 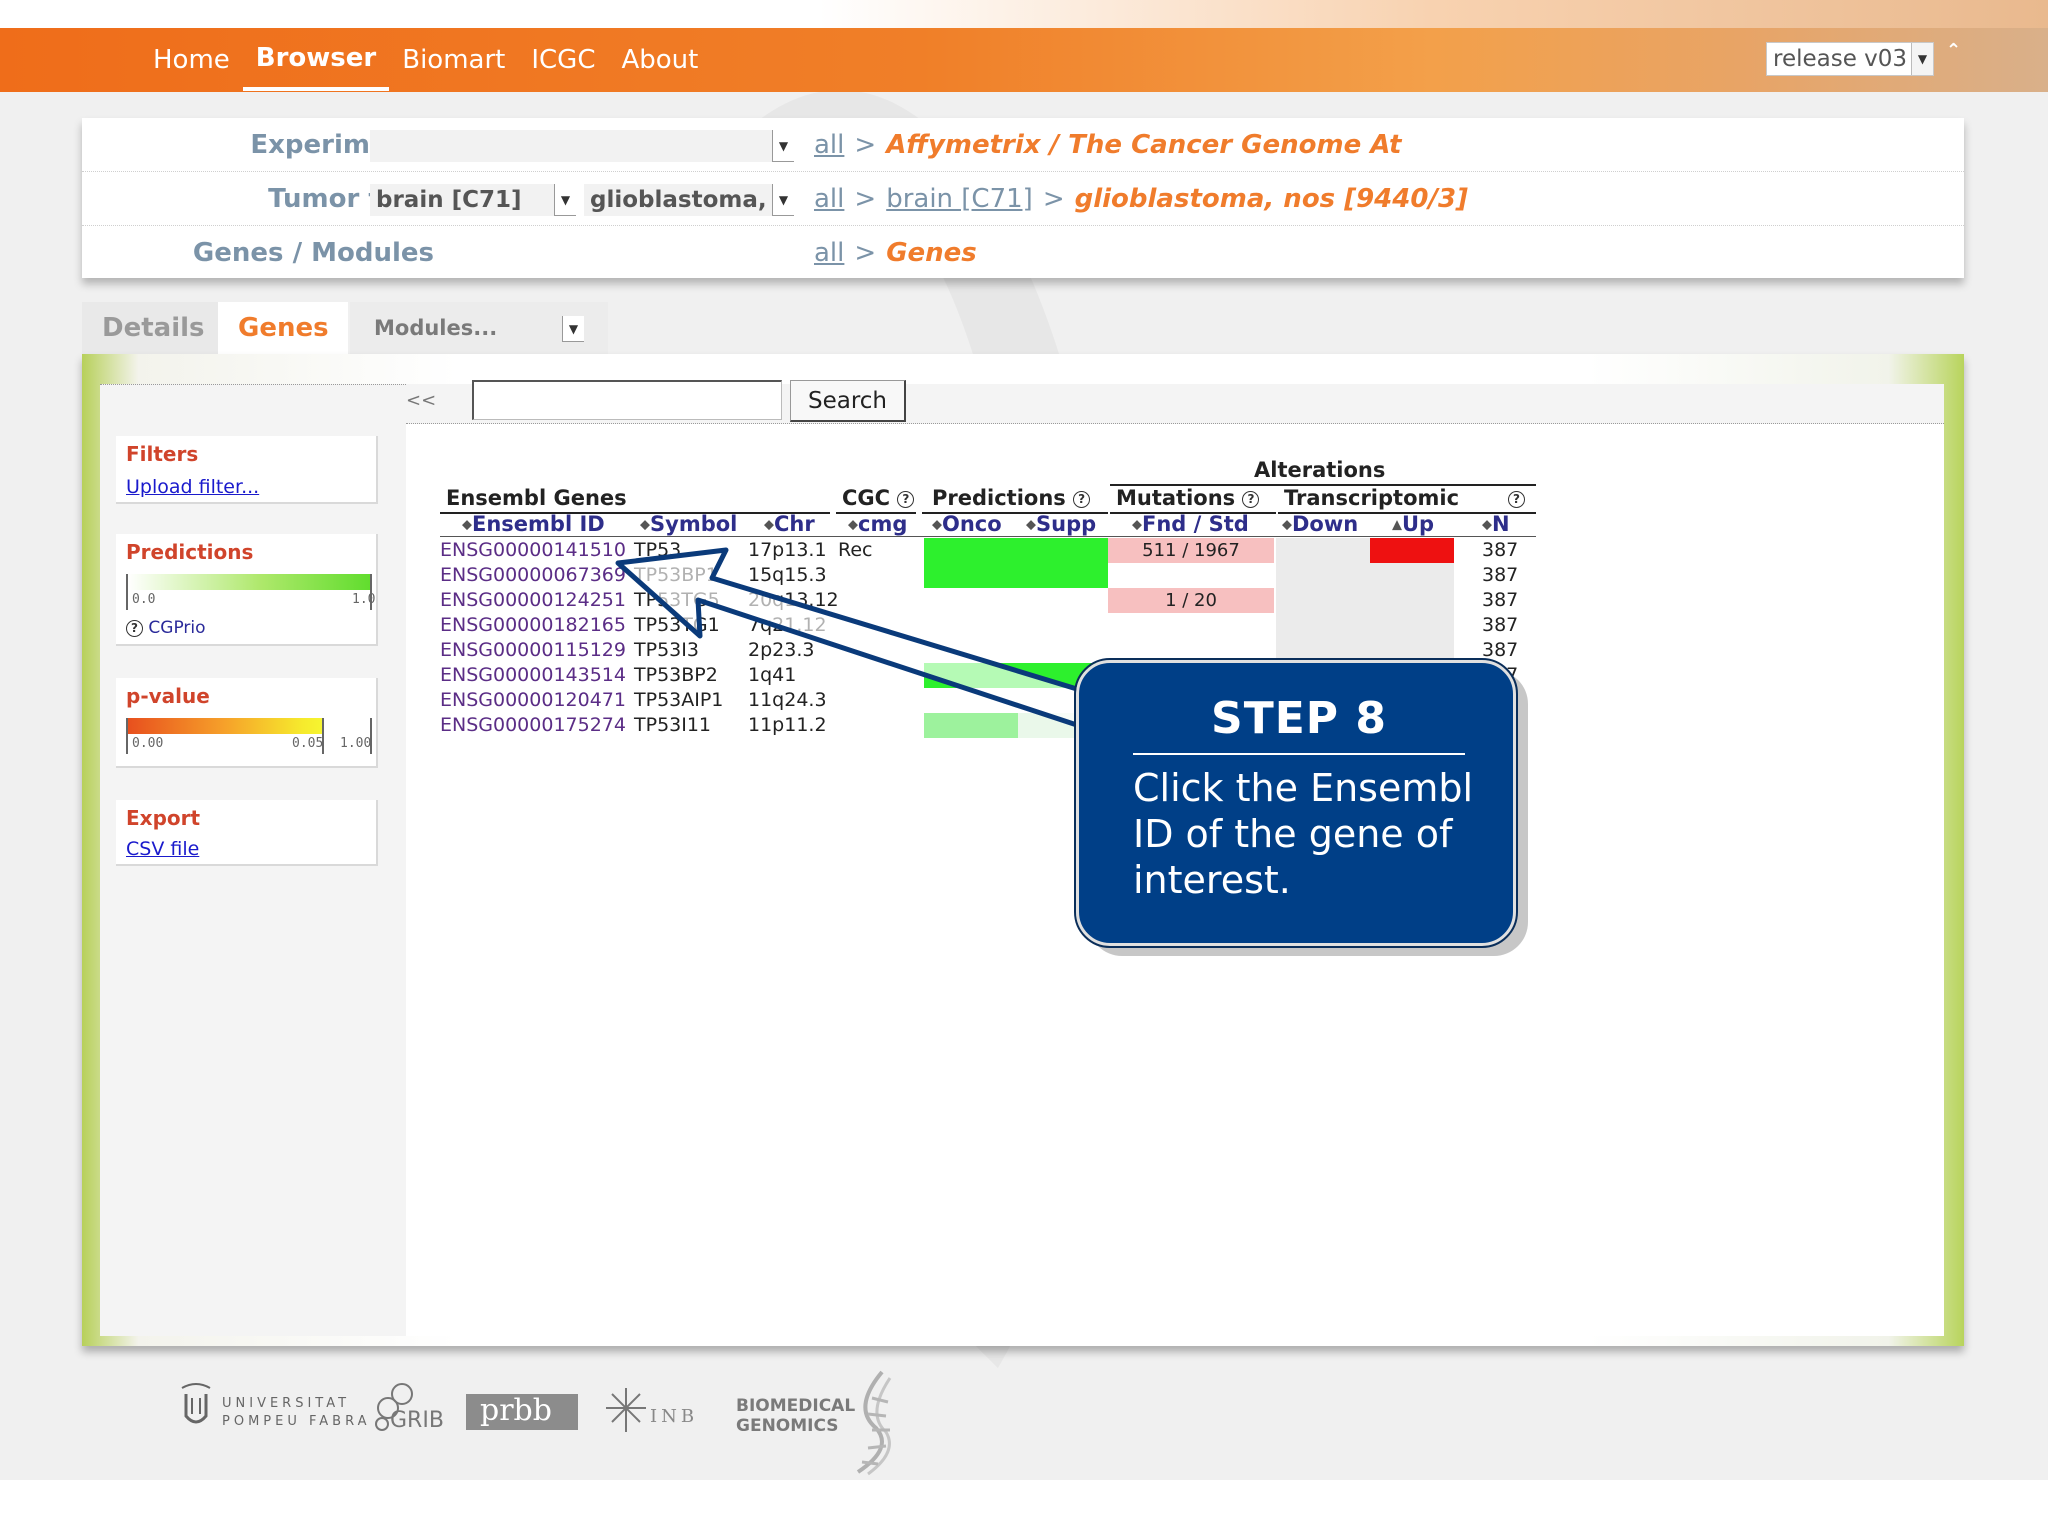 I want to click on ensembl-genes-header: Ensembl Genes, so click(x=536, y=498).